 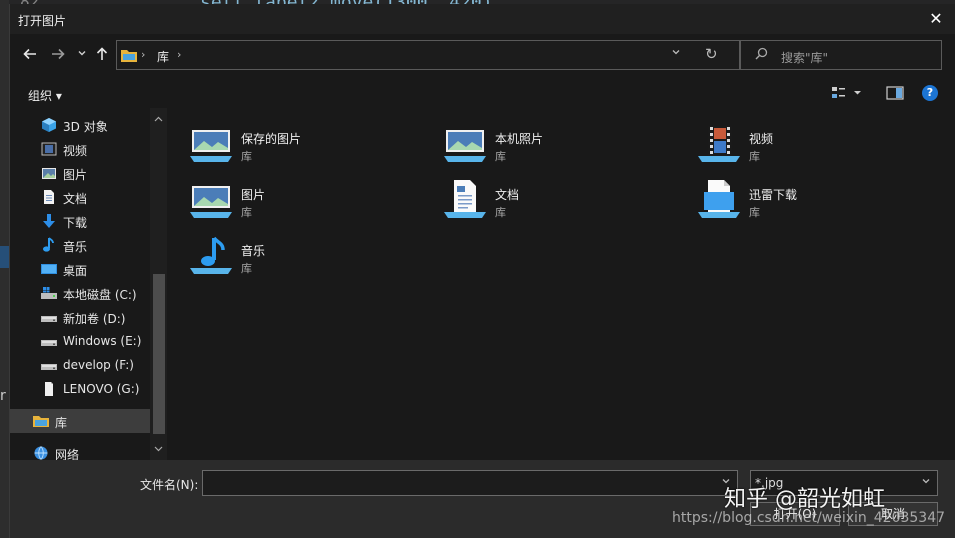 I want to click on refresh-icon: ↻, so click(x=711, y=54).